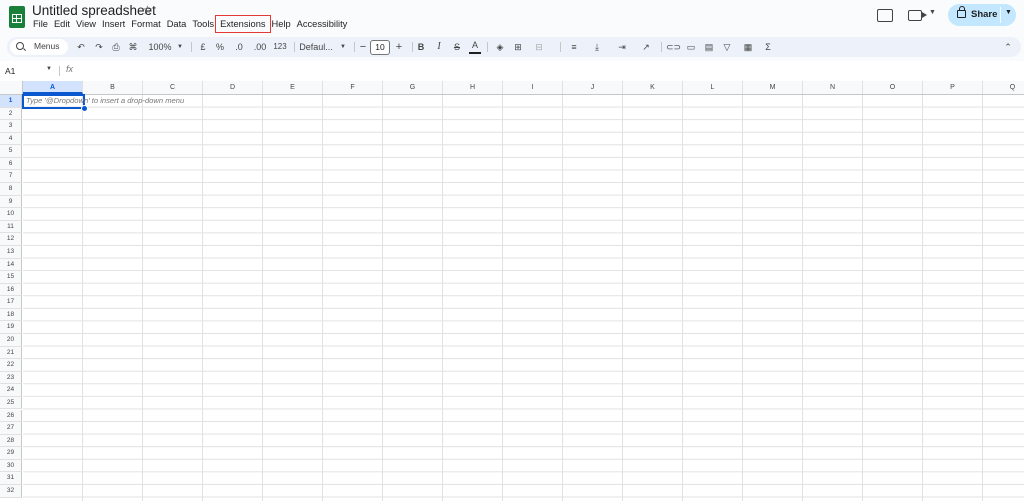 This screenshot has height=501, width=1024. What do you see at coordinates (281, 24) in the screenshot?
I see `menu-help: Help` at bounding box center [281, 24].